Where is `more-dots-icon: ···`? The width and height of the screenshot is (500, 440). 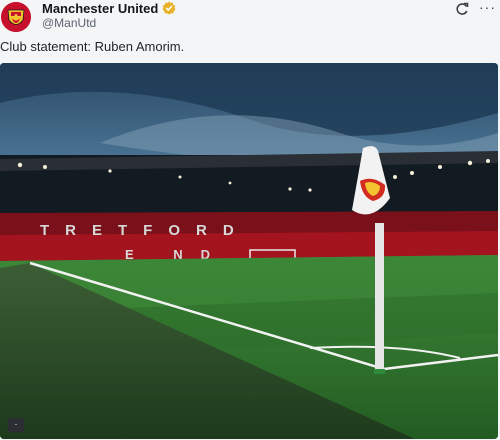
more-dots-icon: ··· is located at coordinates (487, 7).